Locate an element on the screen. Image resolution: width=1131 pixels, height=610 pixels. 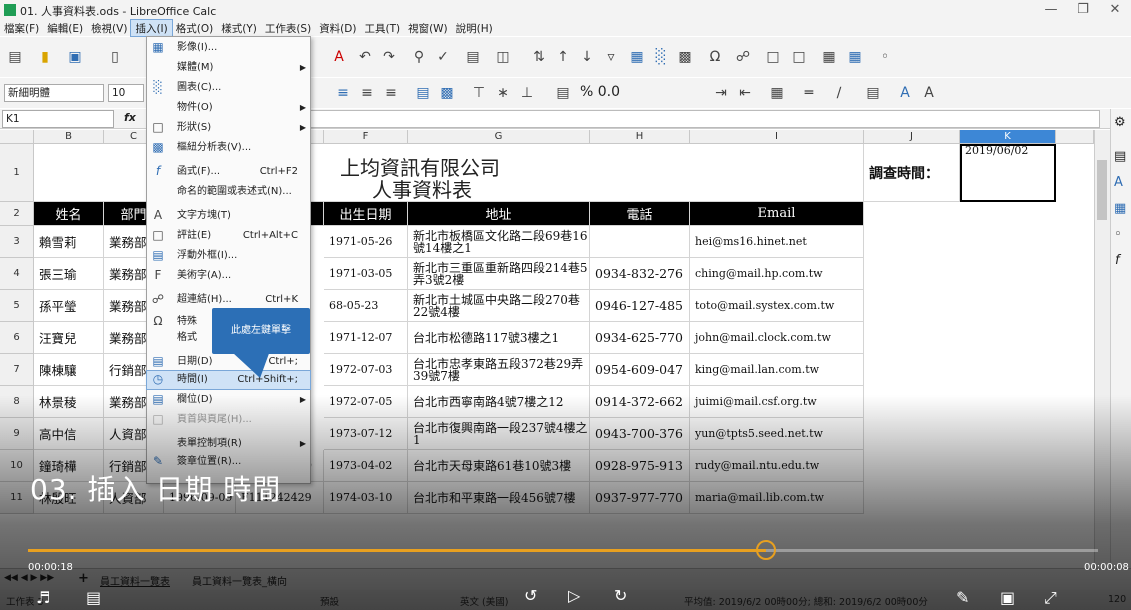
menu-styles: 樣式(Y) is located at coordinates (239, 28).